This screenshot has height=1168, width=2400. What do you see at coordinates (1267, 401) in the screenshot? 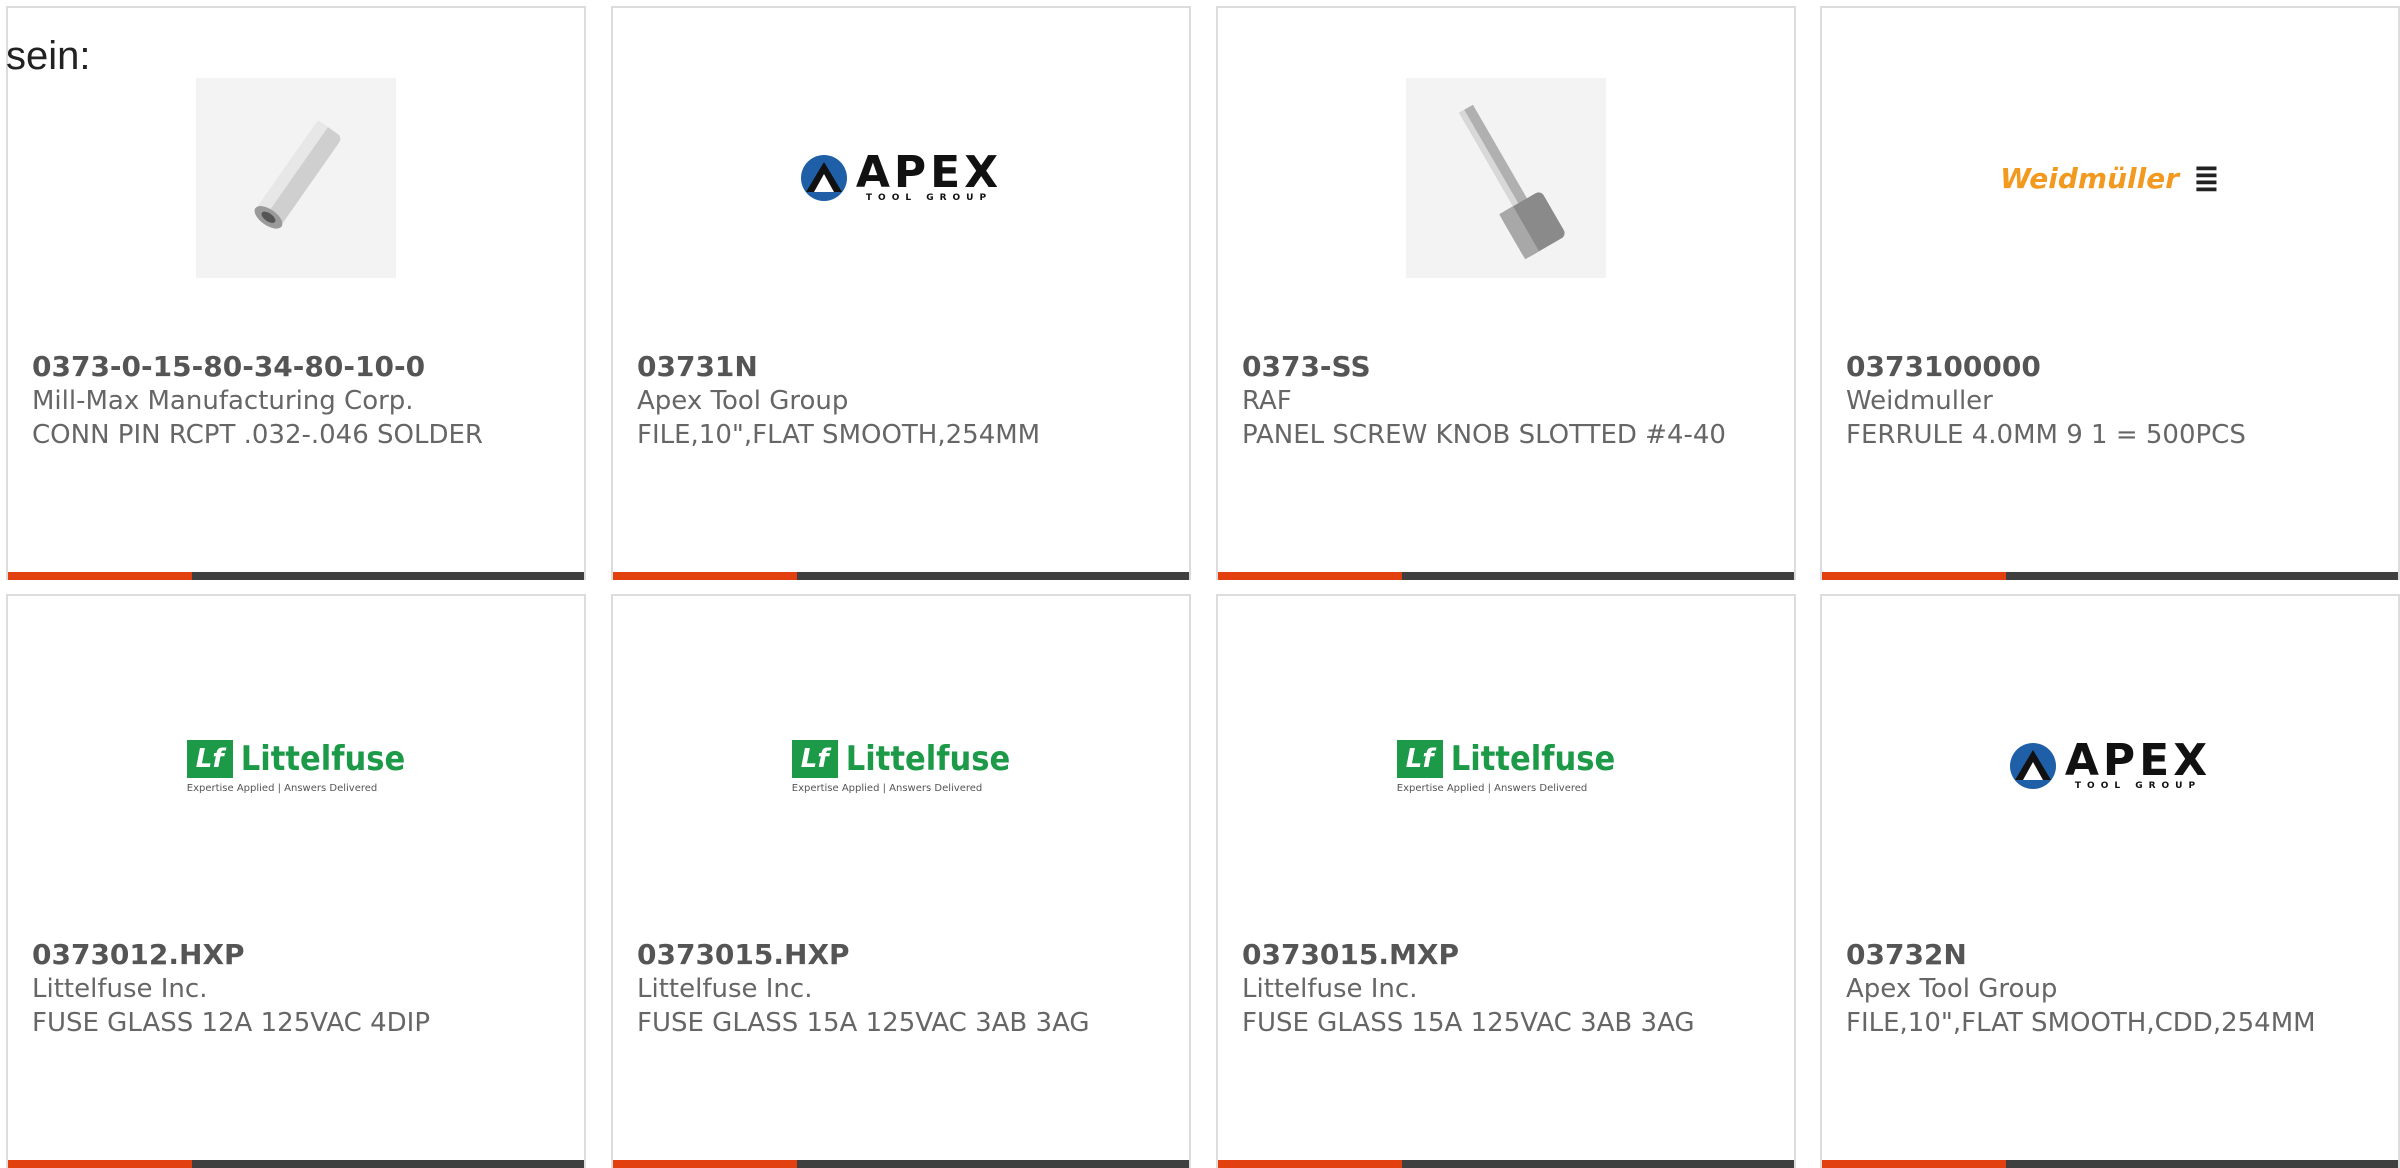
I see `manufacturer-label: RAF` at bounding box center [1267, 401].